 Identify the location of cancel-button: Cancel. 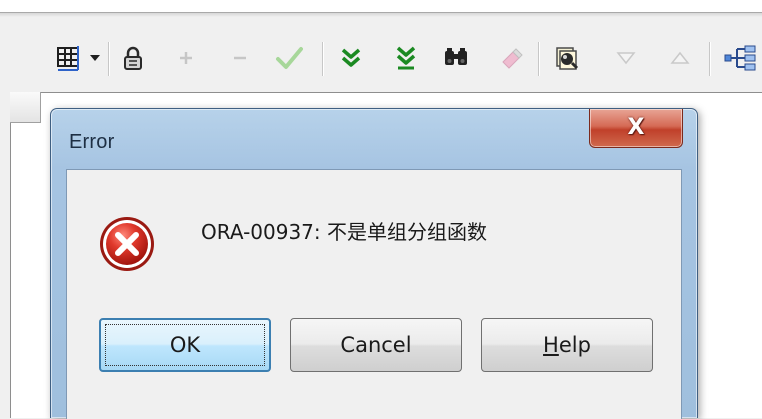
(376, 345).